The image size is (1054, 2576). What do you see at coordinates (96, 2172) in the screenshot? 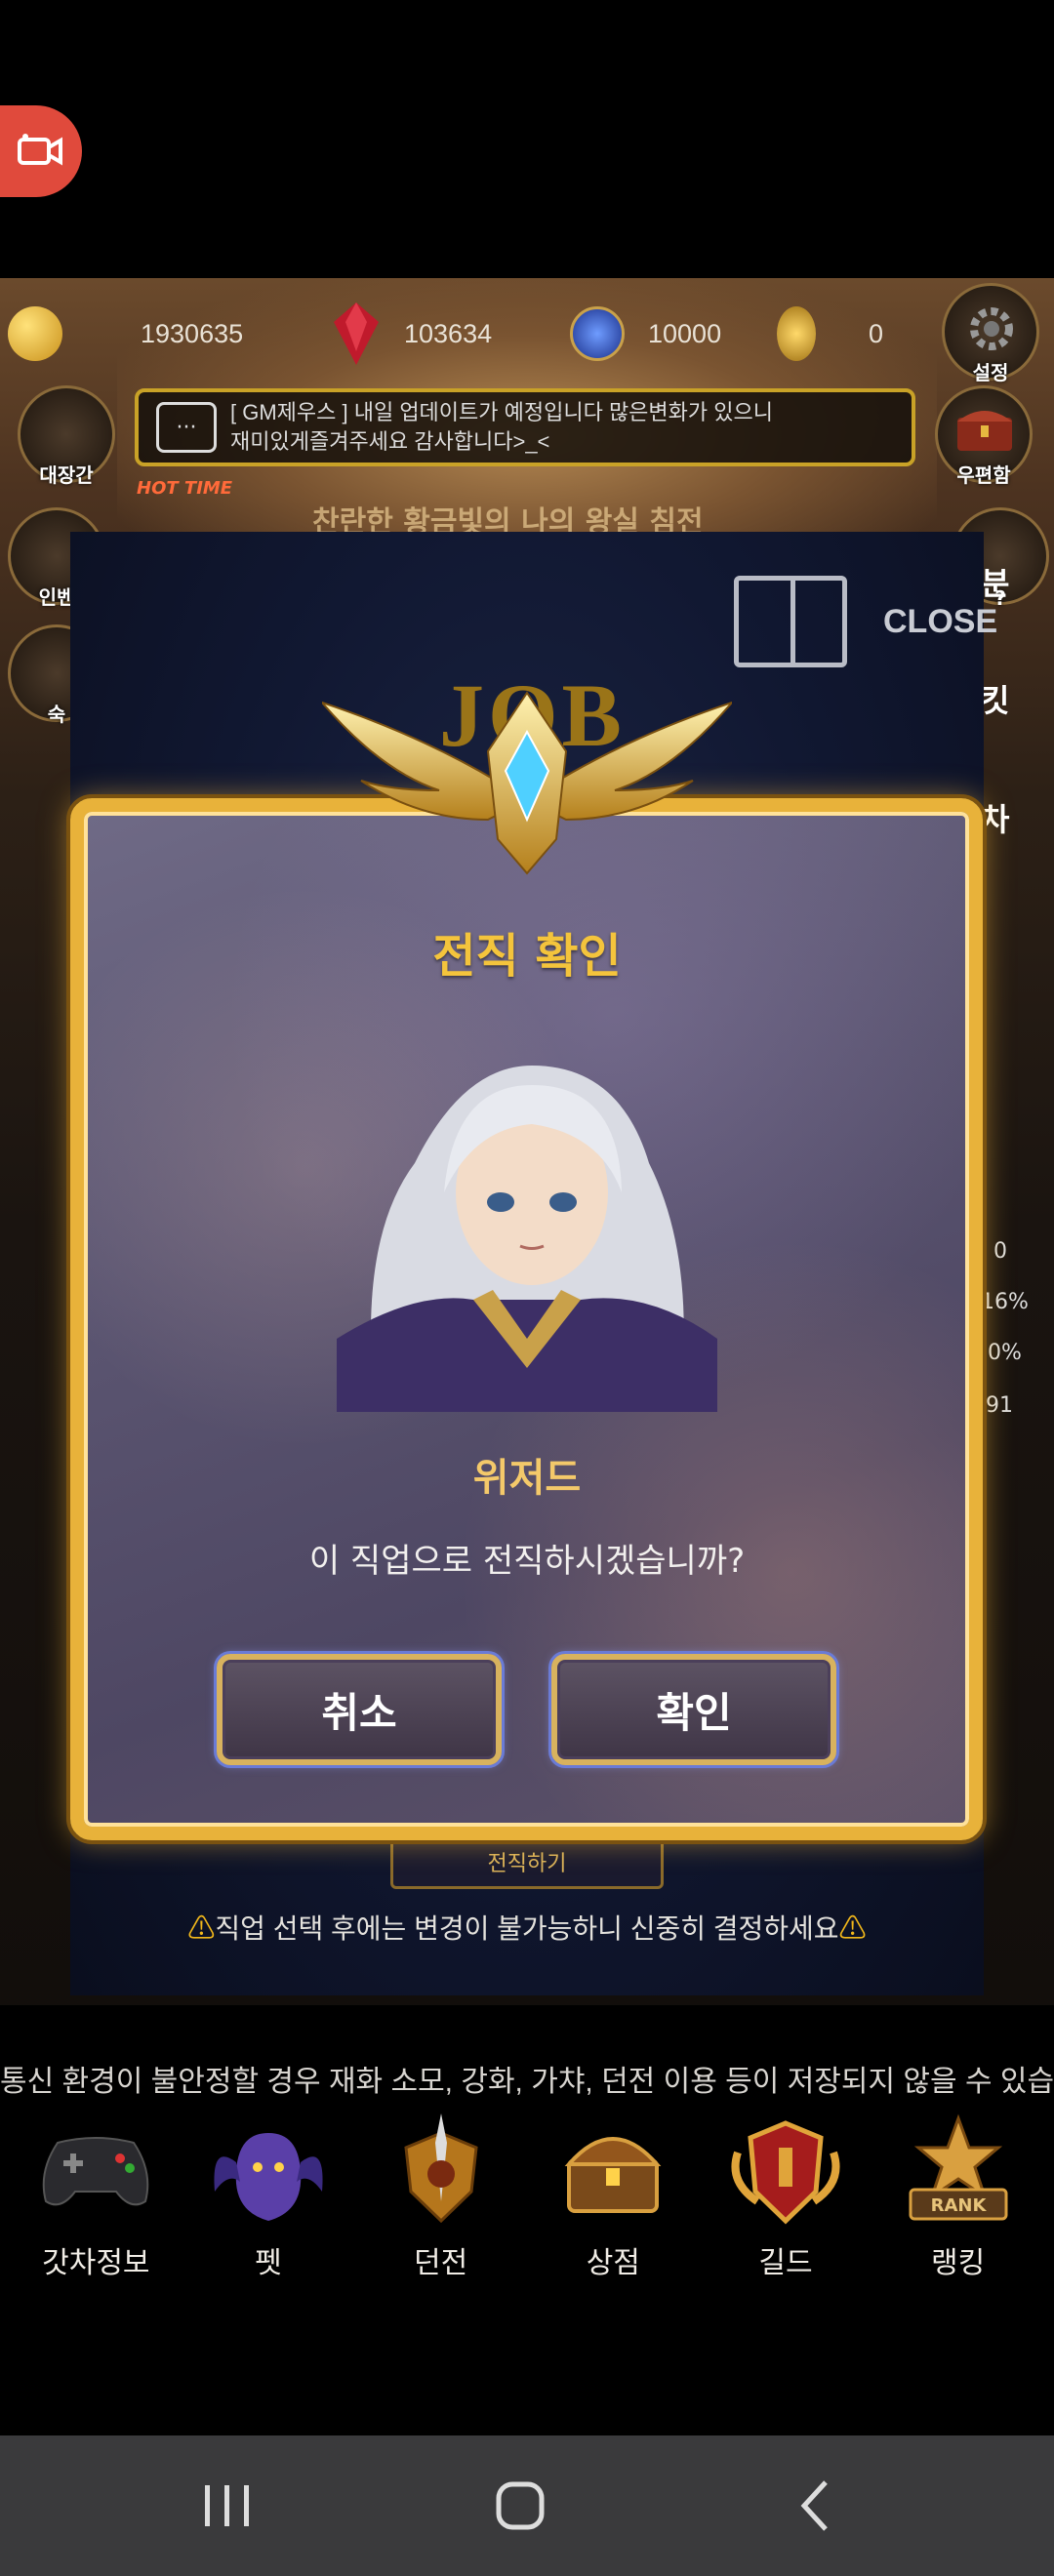
I see `gamepad-icon` at bounding box center [96, 2172].